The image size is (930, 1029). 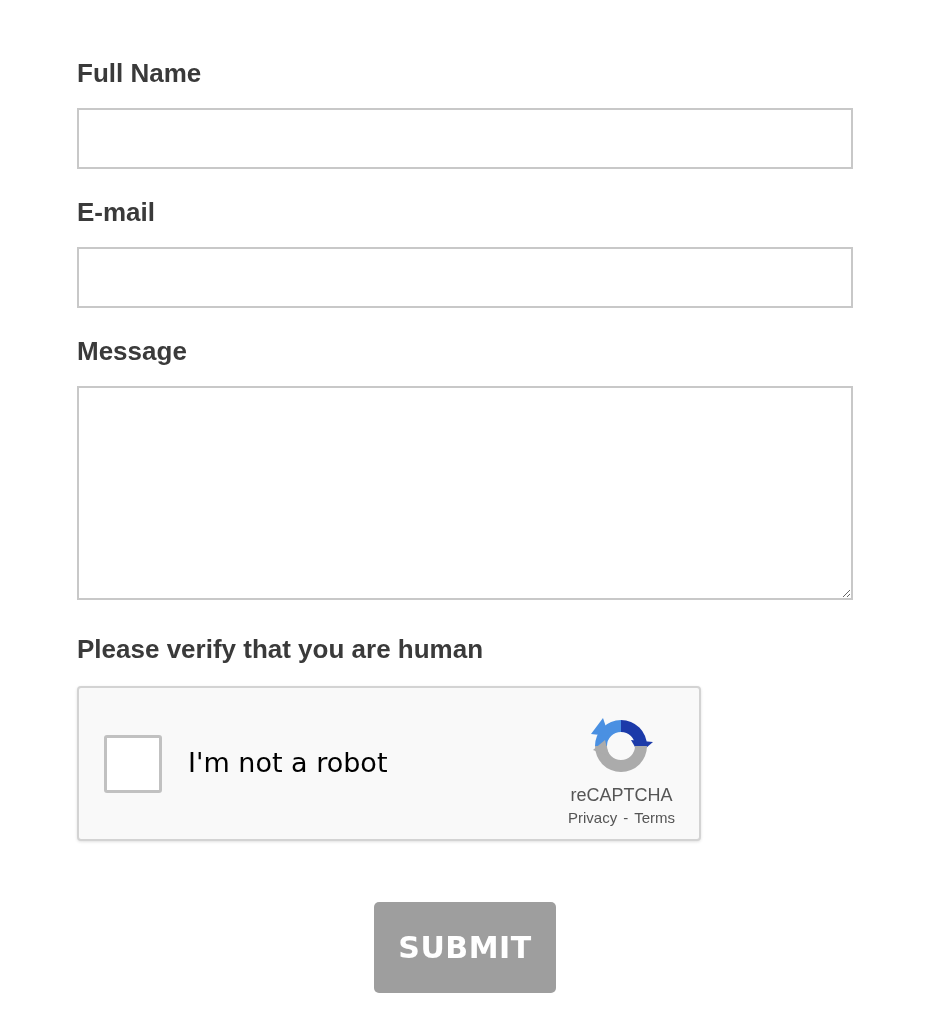 What do you see at coordinates (281, 649) in the screenshot?
I see `verify-heading: Please verify that you are human` at bounding box center [281, 649].